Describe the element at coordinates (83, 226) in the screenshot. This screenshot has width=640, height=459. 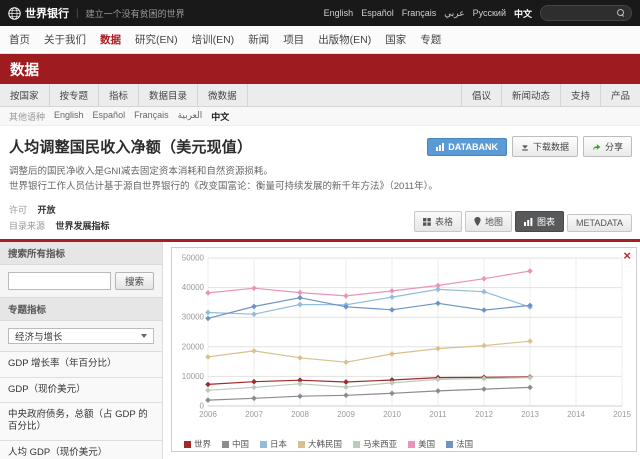
I see `catalog-source-value: 世界发展指标` at that location.